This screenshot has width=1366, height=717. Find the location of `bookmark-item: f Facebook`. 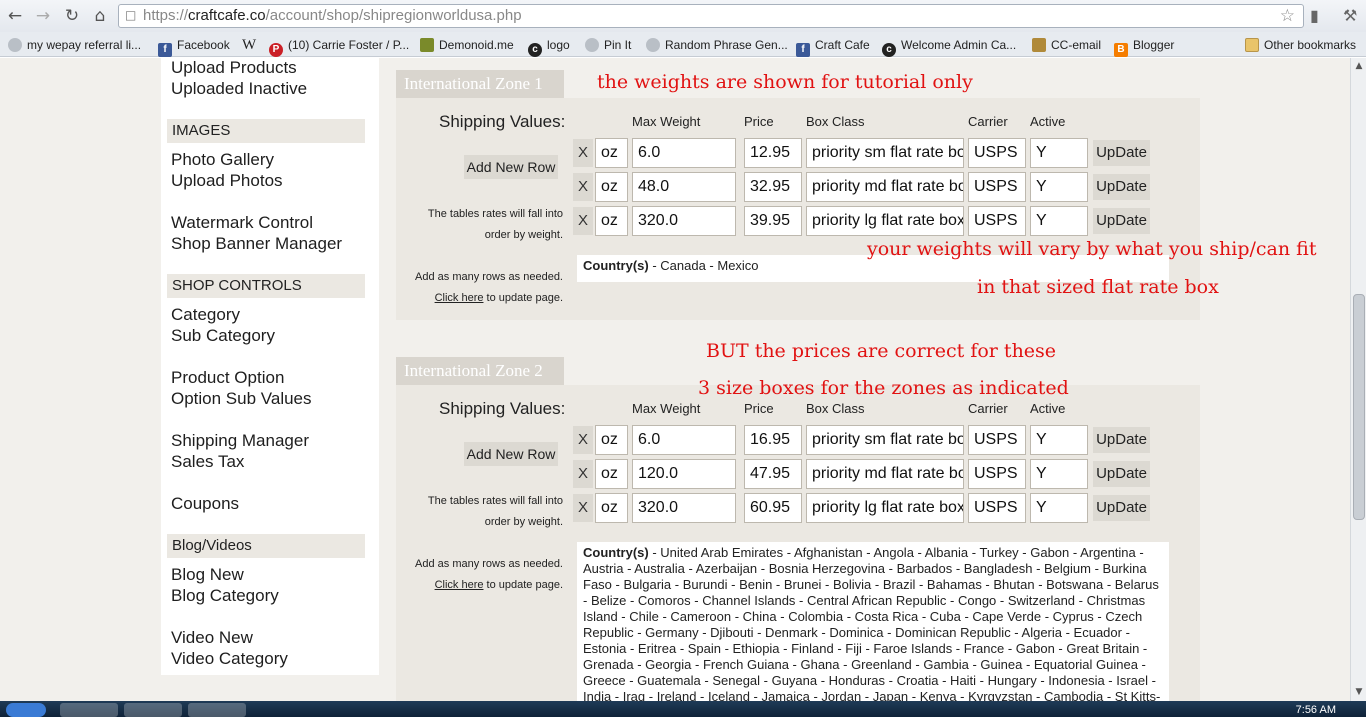

bookmark-item: f Facebook is located at coordinates (194, 46).